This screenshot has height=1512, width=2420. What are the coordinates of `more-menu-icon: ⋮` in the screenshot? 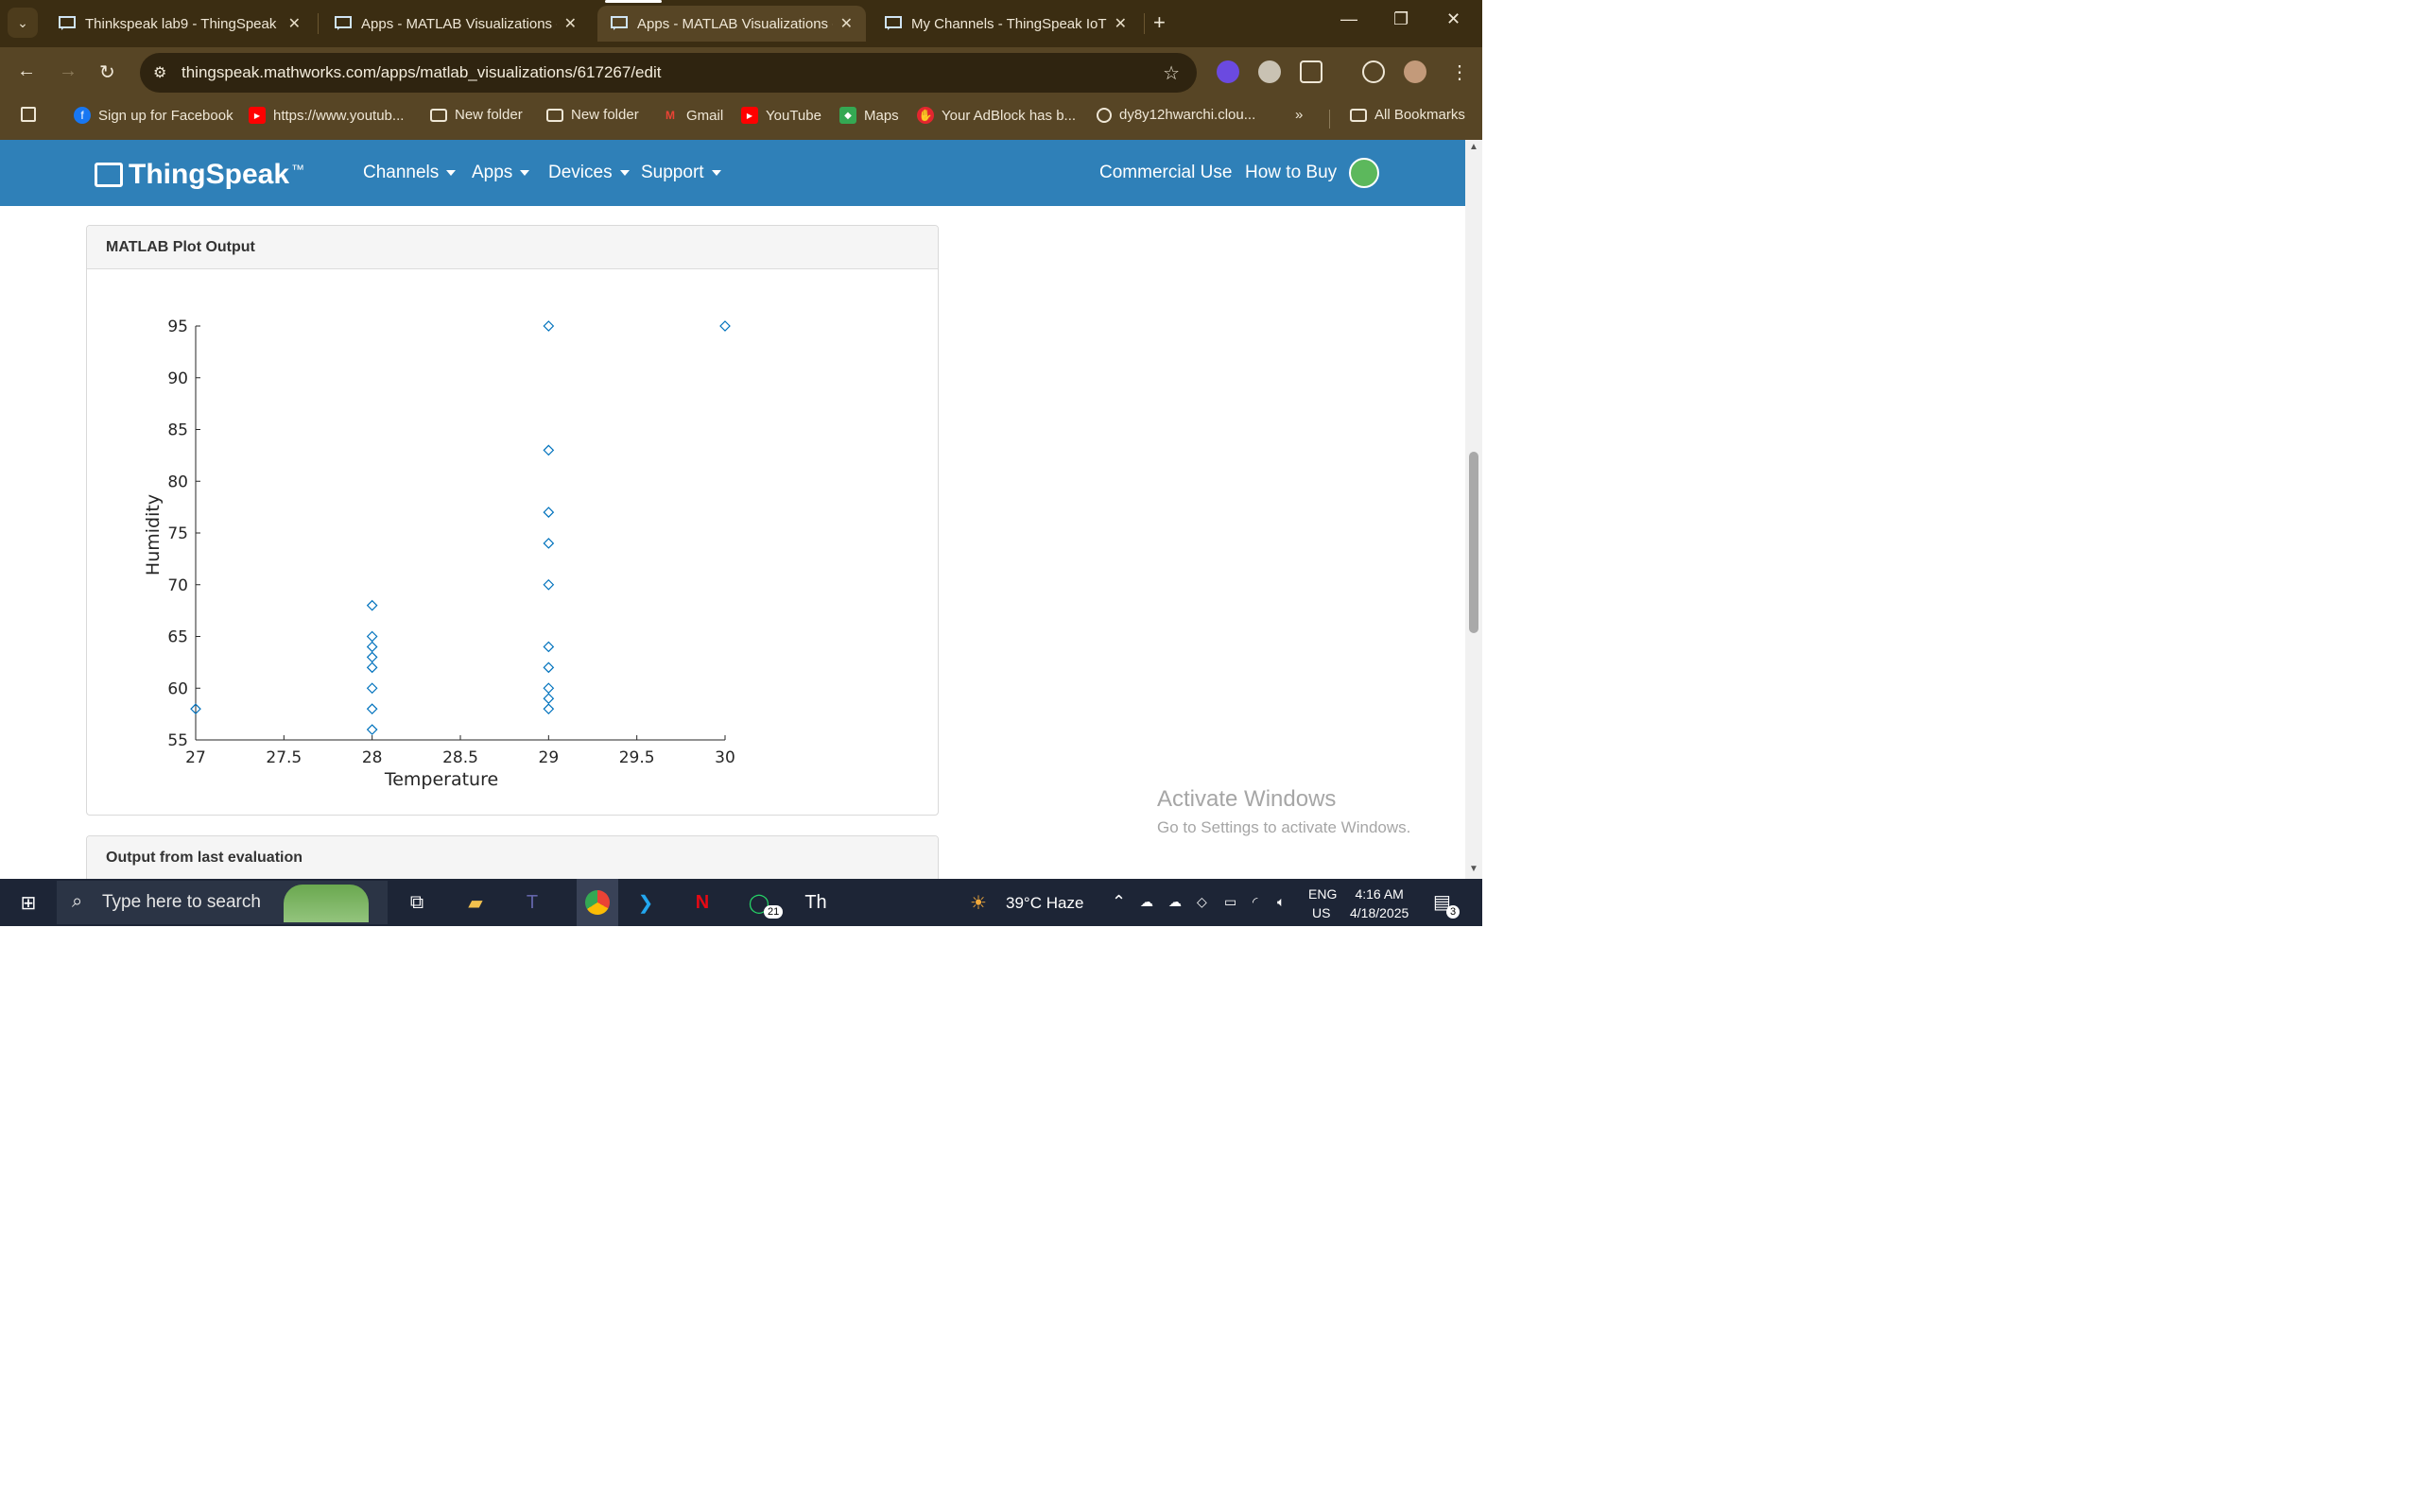 It's located at (1459, 72).